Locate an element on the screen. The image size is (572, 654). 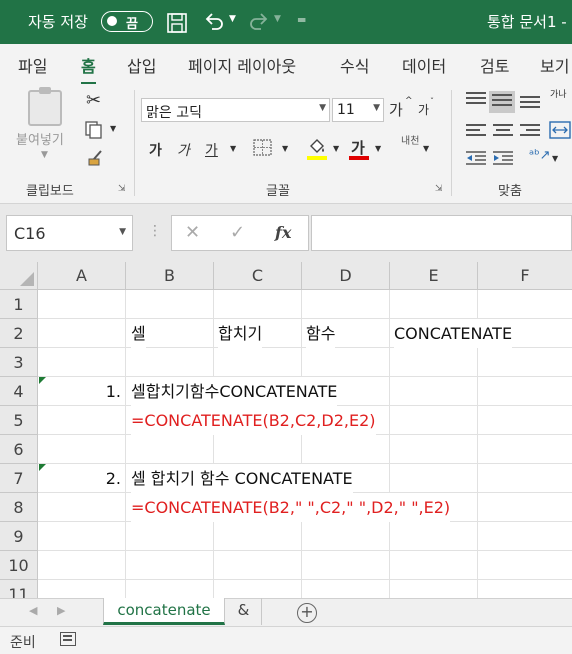
ribbon-tabs: 파일 홈 삽입 페이지 레이아웃 수식 데이터 검토 보기 is located at coordinates (286, 64).